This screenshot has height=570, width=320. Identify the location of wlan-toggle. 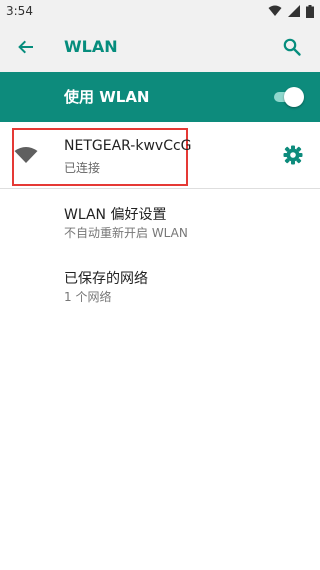
(288, 97).